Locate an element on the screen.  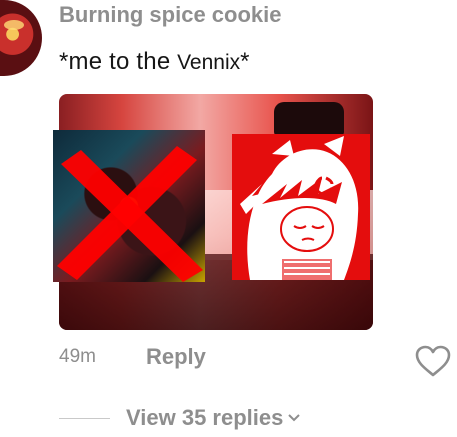
view-replies-label: View 35 replies is located at coordinates (205, 417).